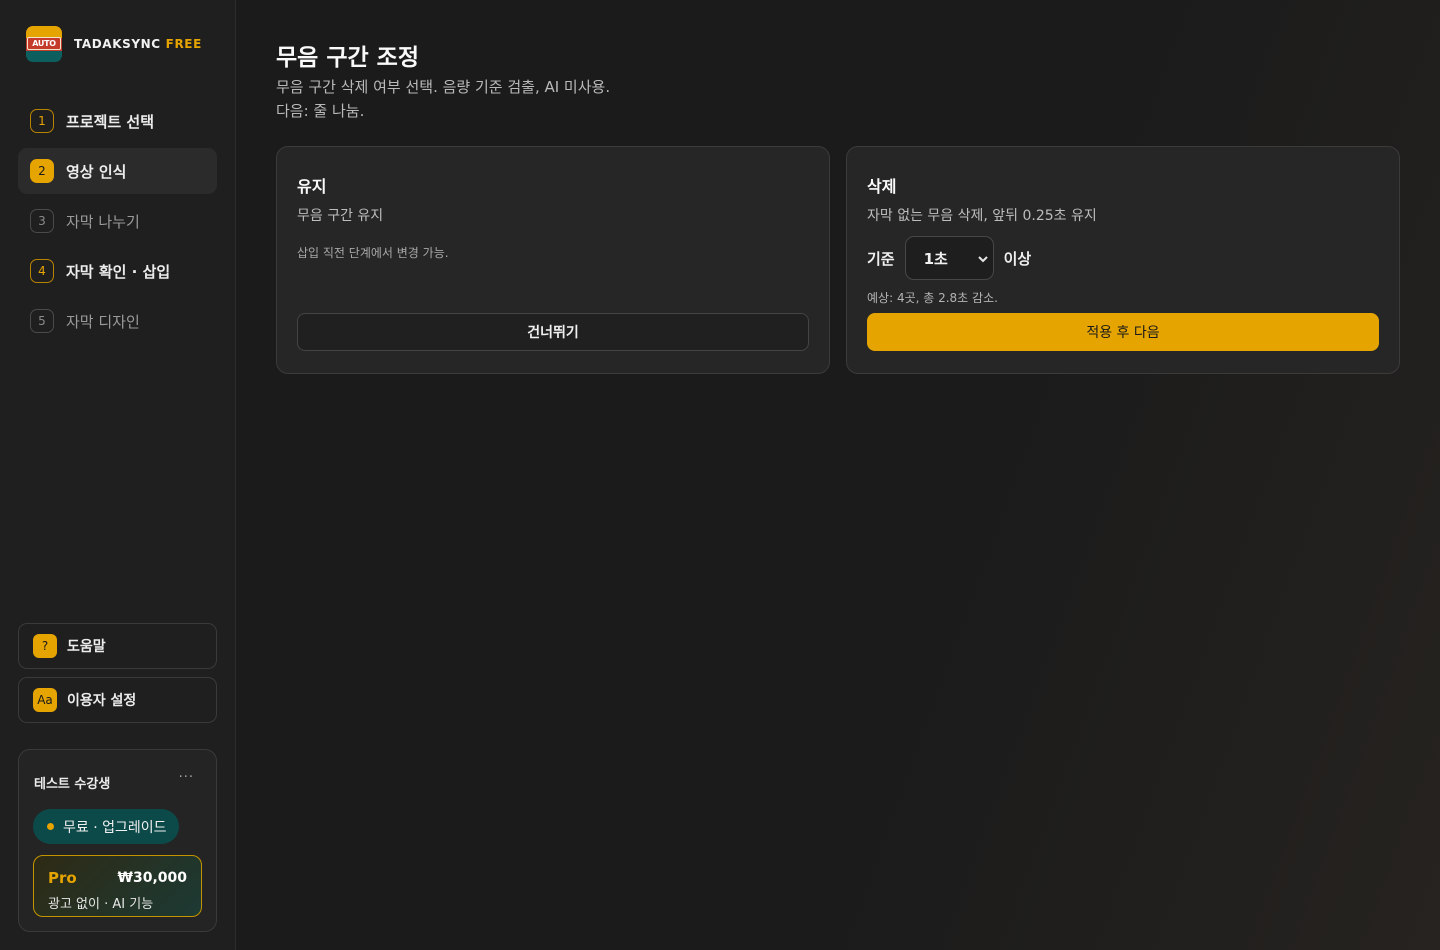  Describe the element at coordinates (45, 646) in the screenshot. I see `help-icon: ?` at that location.